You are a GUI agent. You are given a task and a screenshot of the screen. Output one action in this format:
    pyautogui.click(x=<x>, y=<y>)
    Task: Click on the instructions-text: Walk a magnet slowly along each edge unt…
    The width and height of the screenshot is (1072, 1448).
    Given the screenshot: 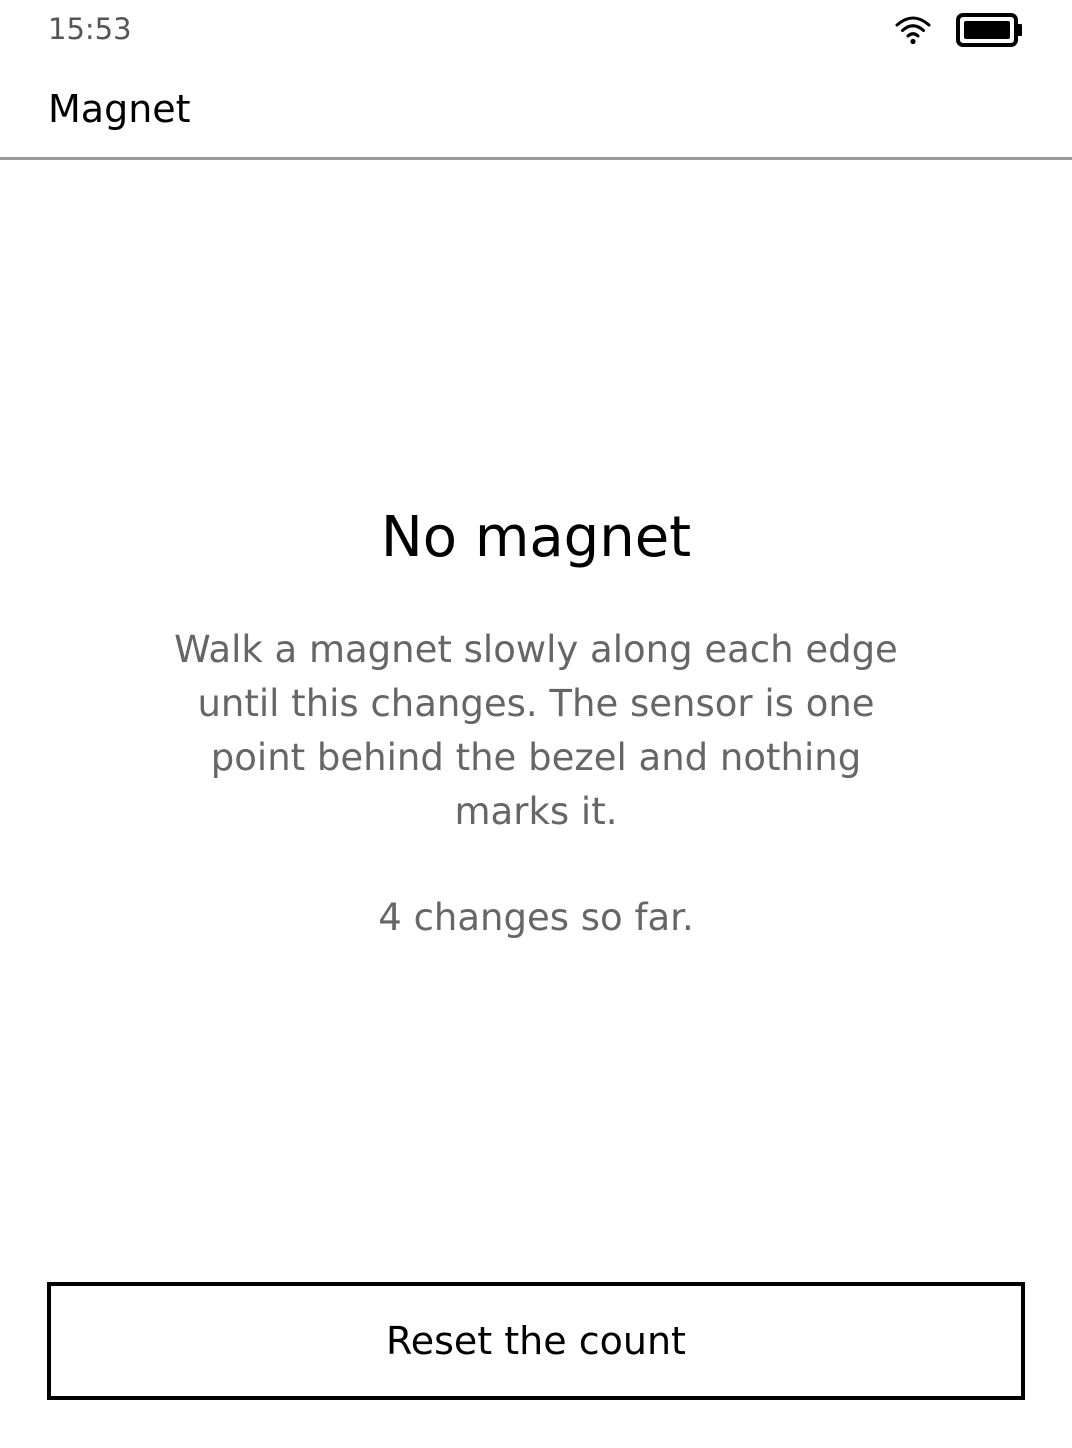 What is the action you would take?
    pyautogui.click(x=536, y=730)
    